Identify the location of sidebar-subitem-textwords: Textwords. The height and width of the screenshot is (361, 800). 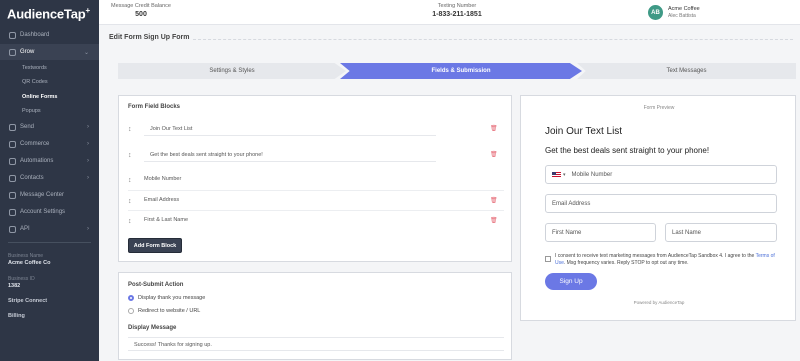
(34, 68).